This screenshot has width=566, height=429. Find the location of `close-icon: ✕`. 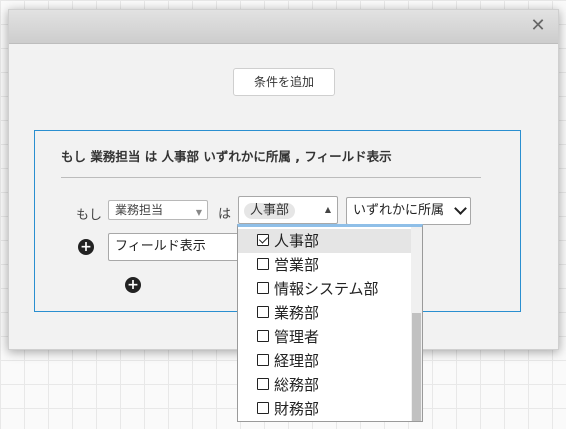

close-icon: ✕ is located at coordinates (538, 26).